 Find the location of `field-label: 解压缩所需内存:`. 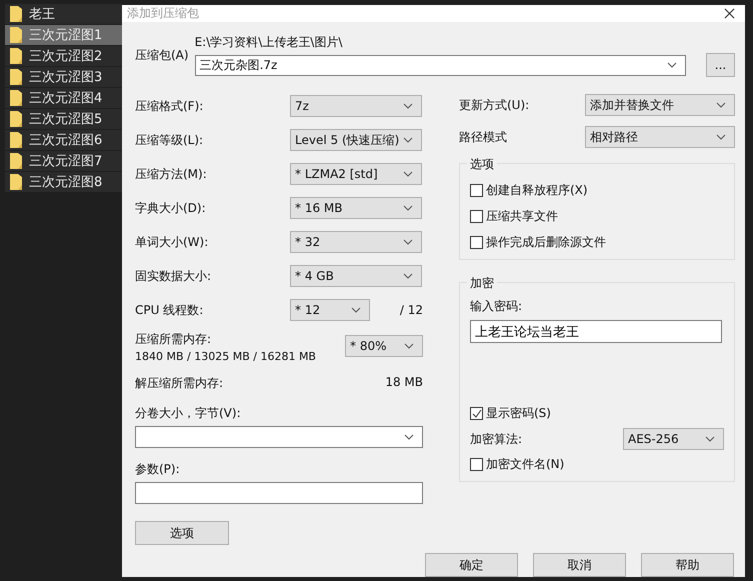

field-label: 解压缩所需内存: is located at coordinates (179, 383).